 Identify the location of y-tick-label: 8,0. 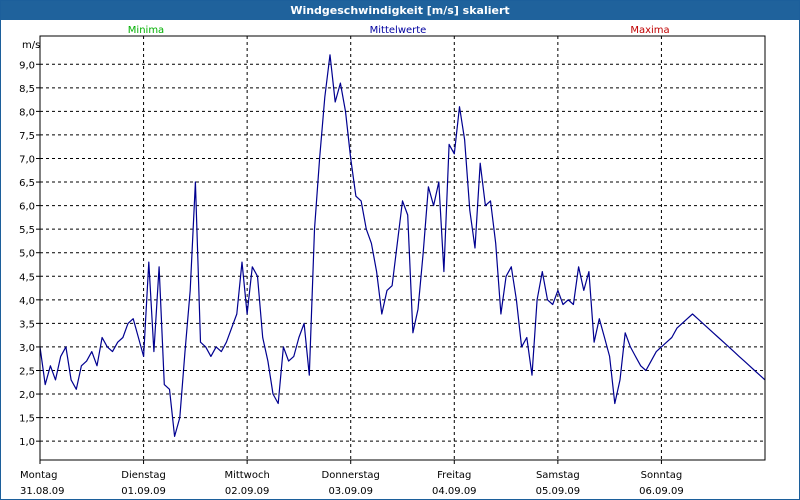
(27, 112).